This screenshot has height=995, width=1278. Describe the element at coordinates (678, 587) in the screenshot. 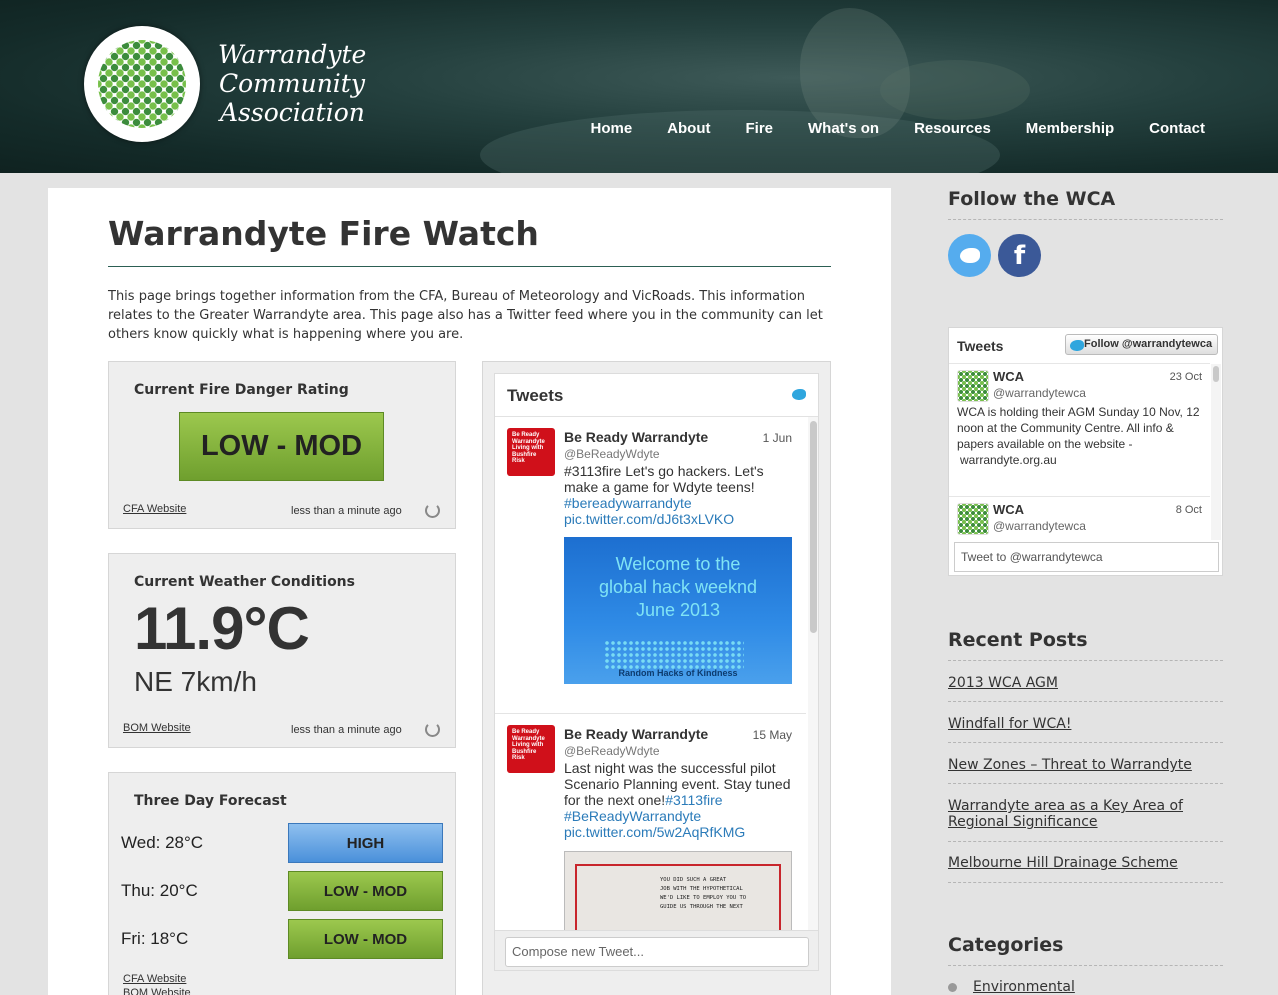

I see `tweet-image-line: global hack weeknd` at that location.